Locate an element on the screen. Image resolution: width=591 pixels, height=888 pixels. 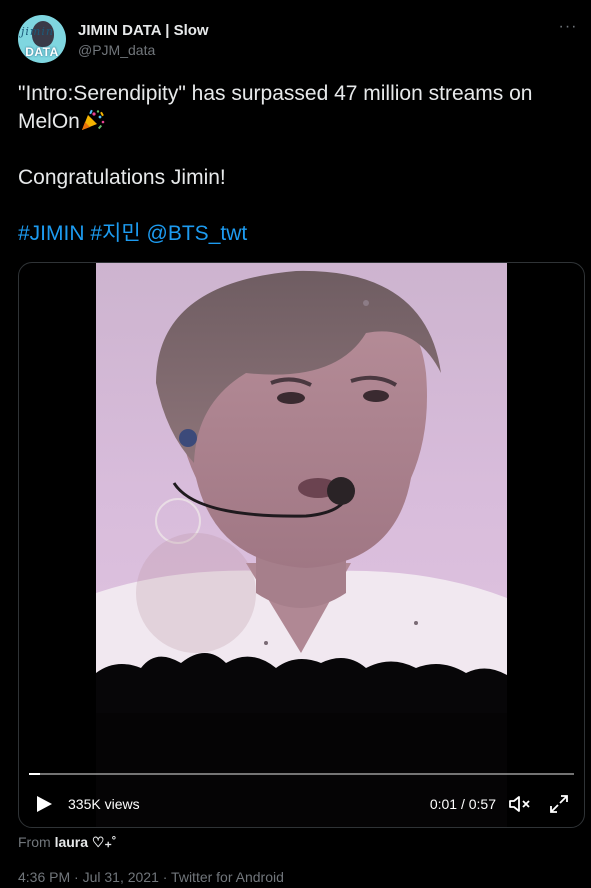
video-source-attribution: From laura ♡₊˚ is located at coordinates (67, 842).